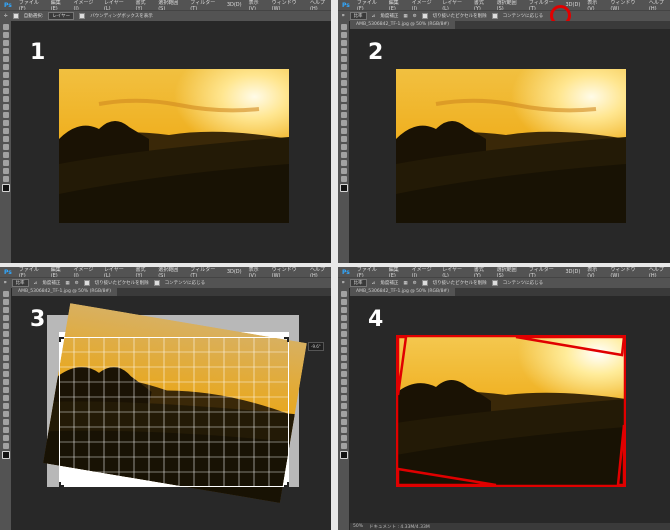 This screenshot has height=530, width=670. I want to click on marquee-tool-icon, so click(343, 302).